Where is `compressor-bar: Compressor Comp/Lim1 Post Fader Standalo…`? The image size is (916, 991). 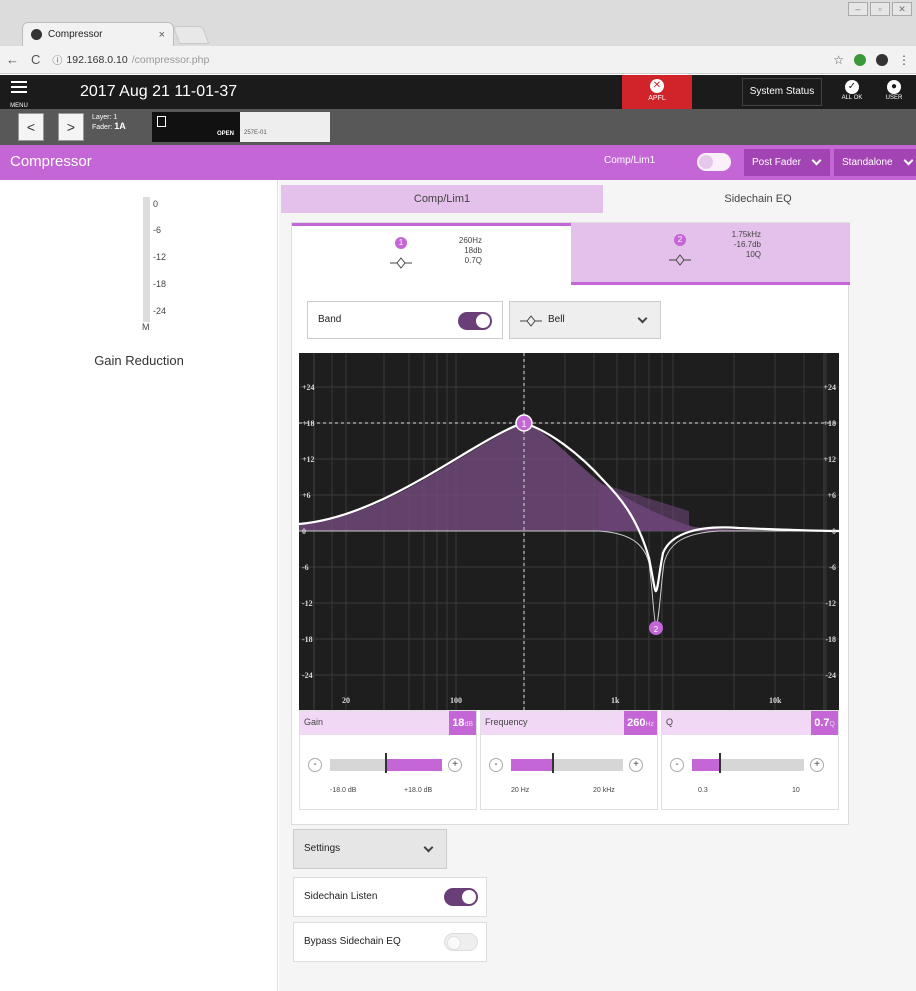 compressor-bar: Compressor Comp/Lim1 Post Fader Standalo… is located at coordinates (458, 162).